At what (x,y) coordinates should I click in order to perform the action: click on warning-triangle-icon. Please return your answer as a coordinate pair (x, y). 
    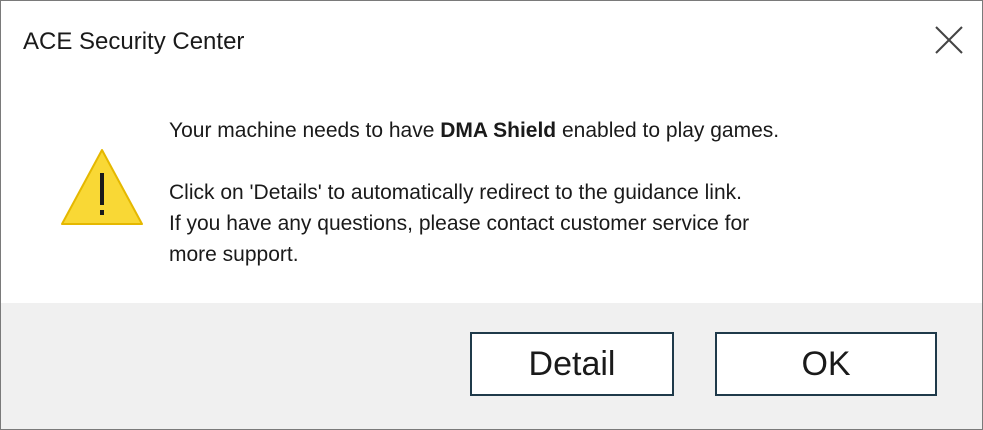
    Looking at the image, I should click on (102, 187).